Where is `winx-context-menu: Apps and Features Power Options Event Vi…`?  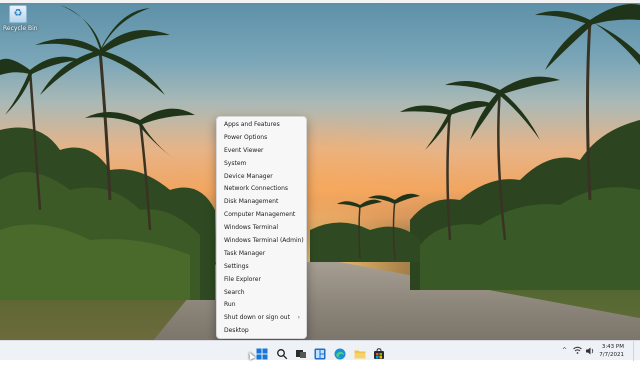
winx-context-menu: Apps and Features Power Options Event Vi… is located at coordinates (261, 227).